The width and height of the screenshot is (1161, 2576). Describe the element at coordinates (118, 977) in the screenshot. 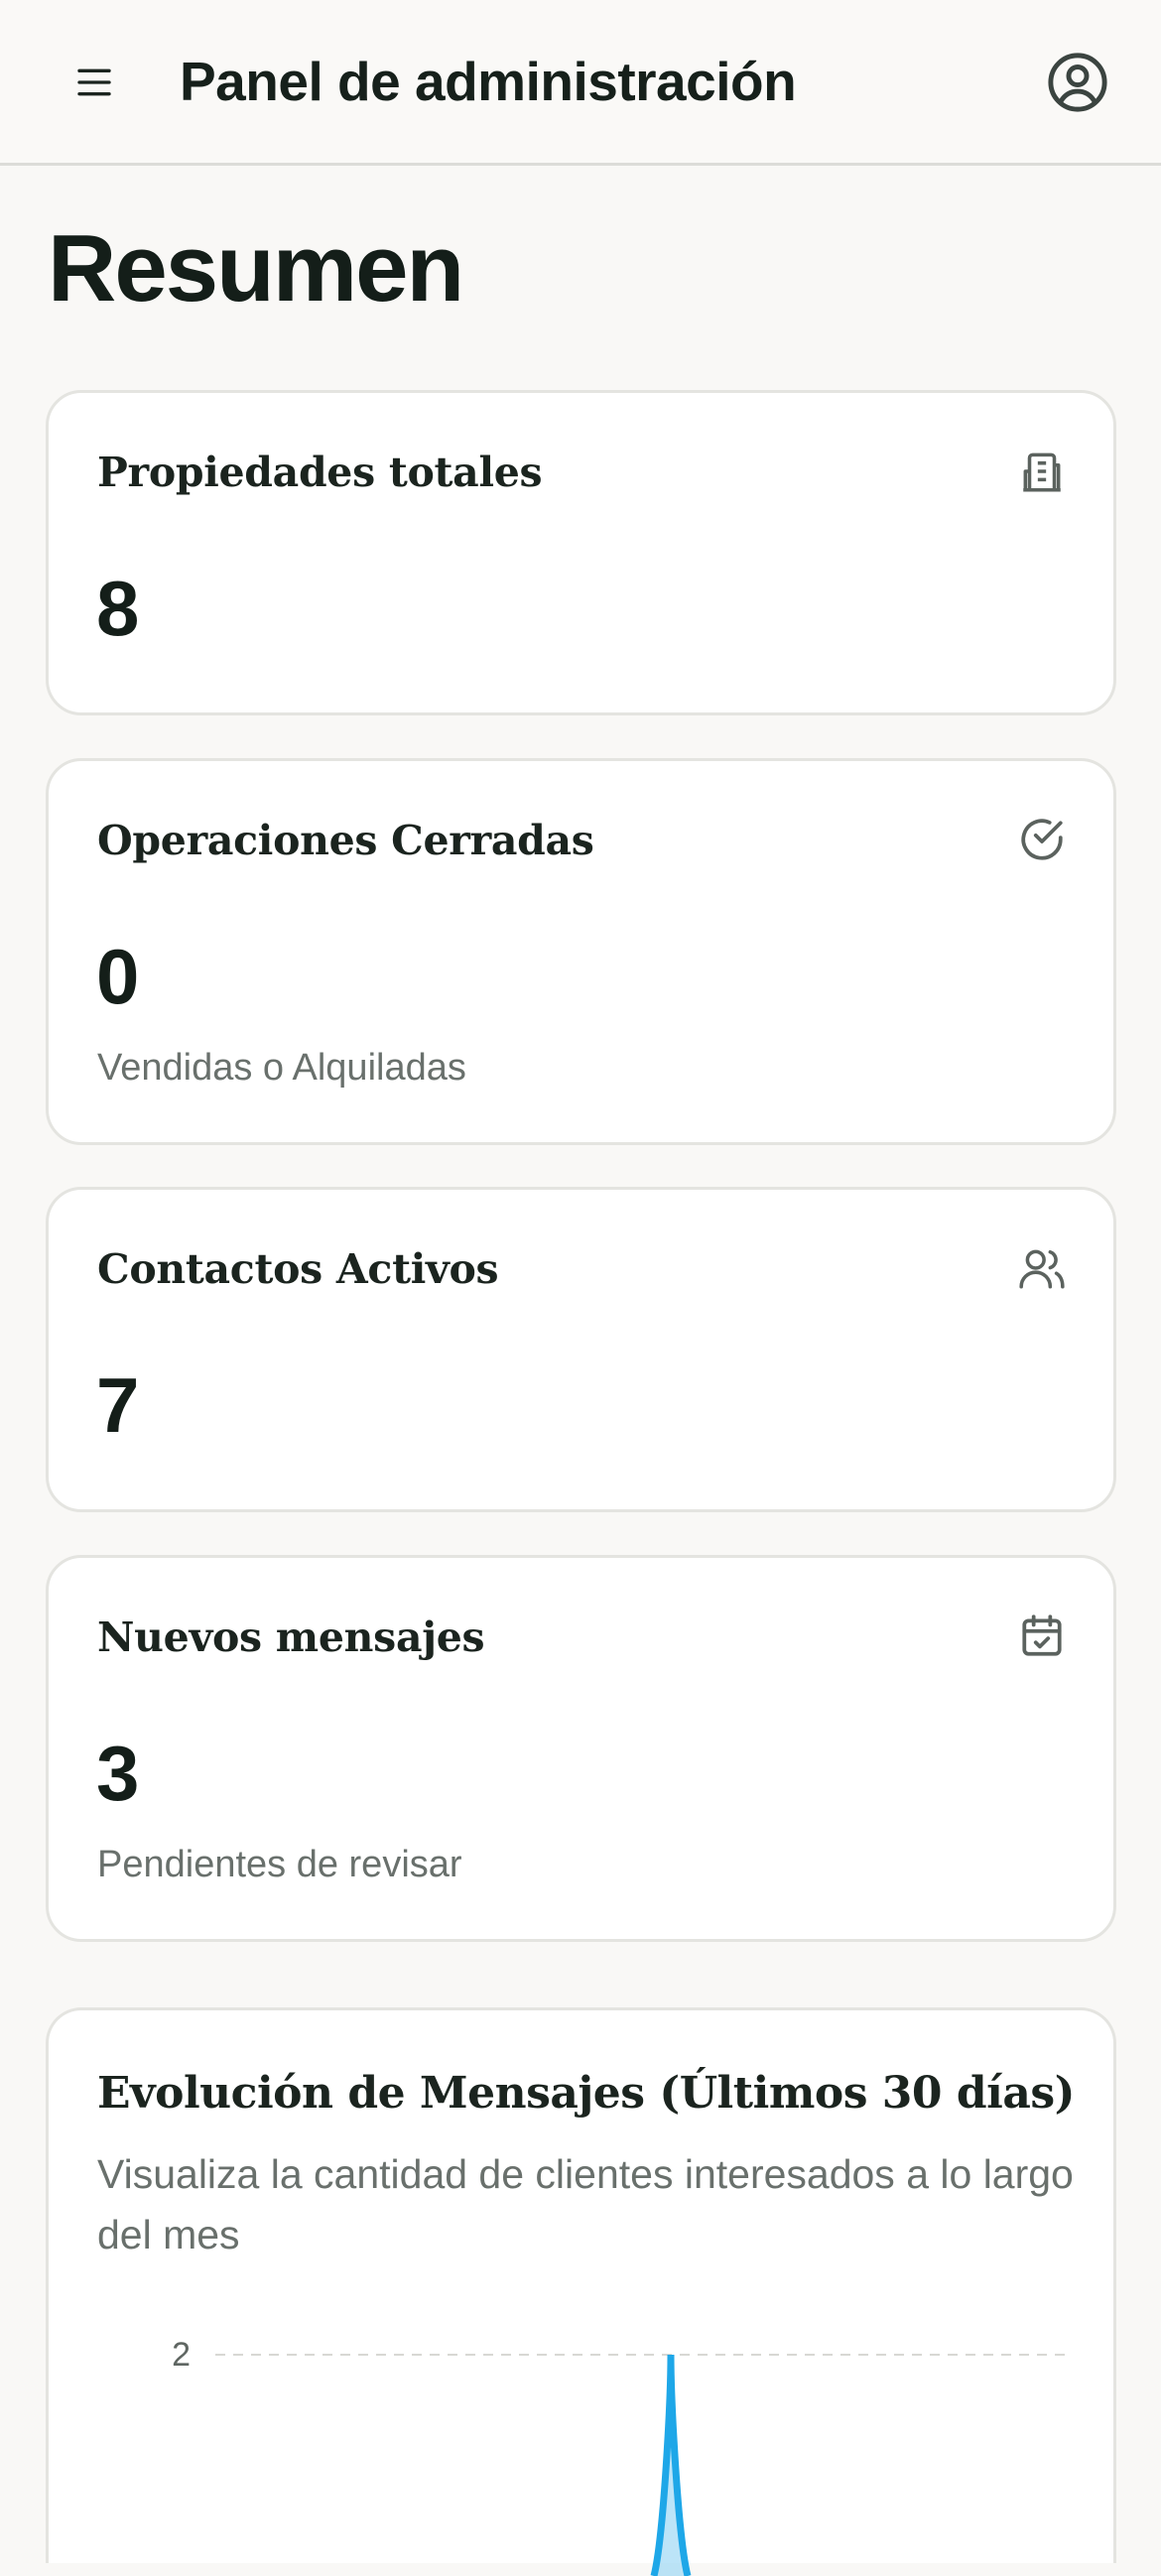

I see `stat-card-value: 0` at that location.